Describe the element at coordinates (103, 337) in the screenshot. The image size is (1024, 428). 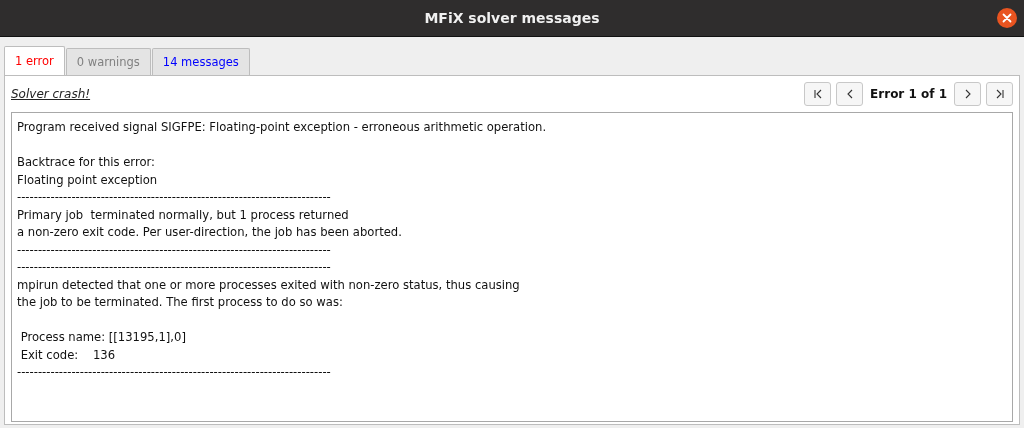
I see `message-line: Process name: [[13195,1],0]` at that location.